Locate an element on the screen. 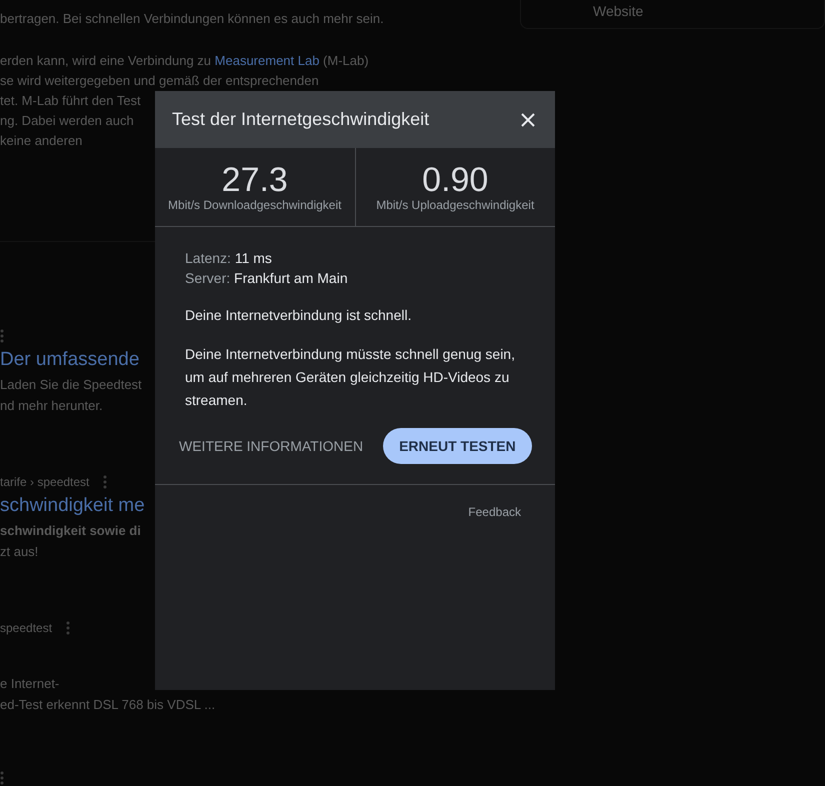 The height and width of the screenshot is (786, 825). paragraph-line: keine anderen is located at coordinates (41, 141).